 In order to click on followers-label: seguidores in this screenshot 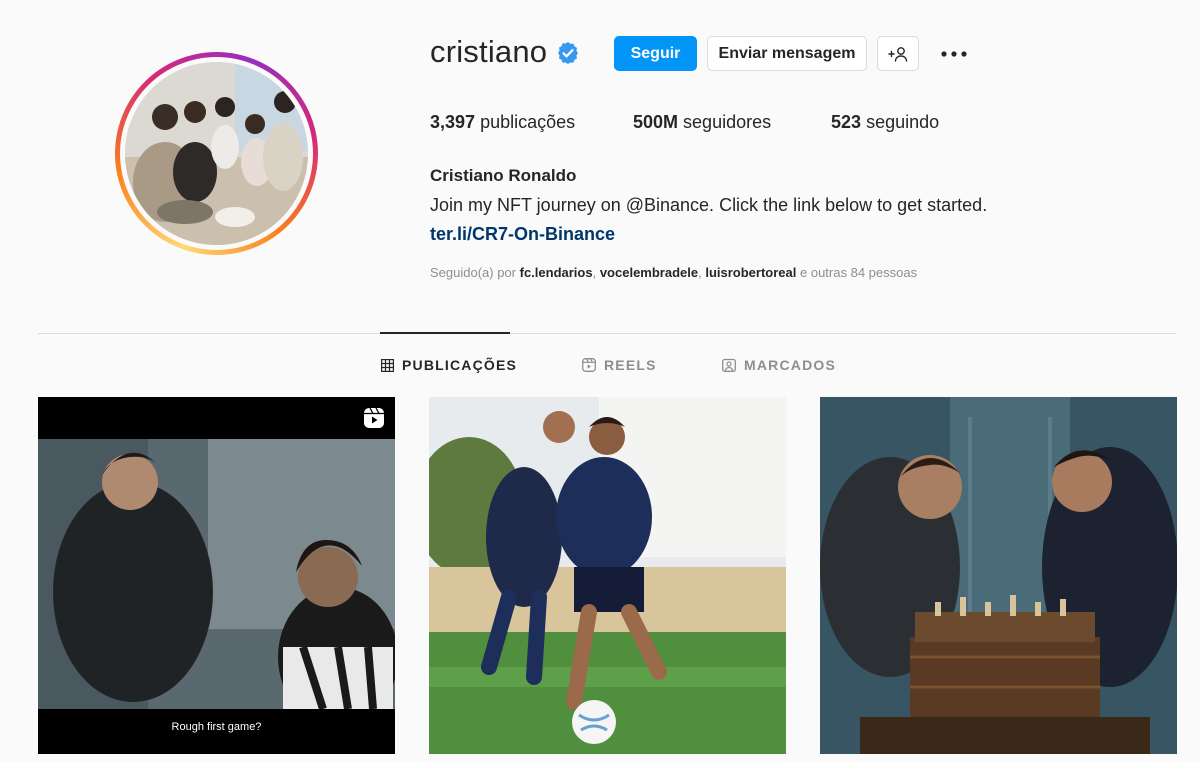, I will do `click(727, 122)`.